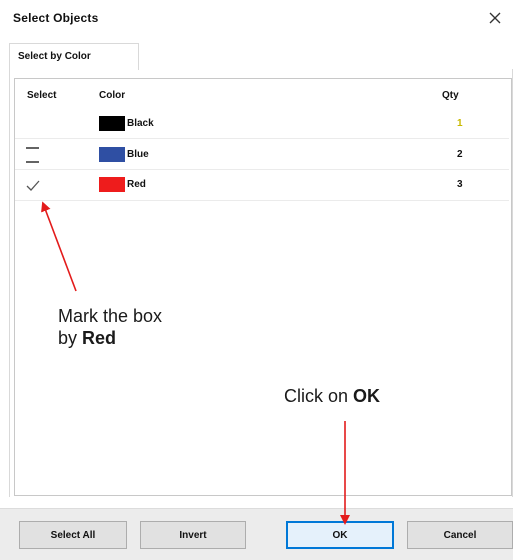 This screenshot has width=513, height=560. Describe the element at coordinates (262, 124) in the screenshot. I see `table-row: Black 1` at that location.